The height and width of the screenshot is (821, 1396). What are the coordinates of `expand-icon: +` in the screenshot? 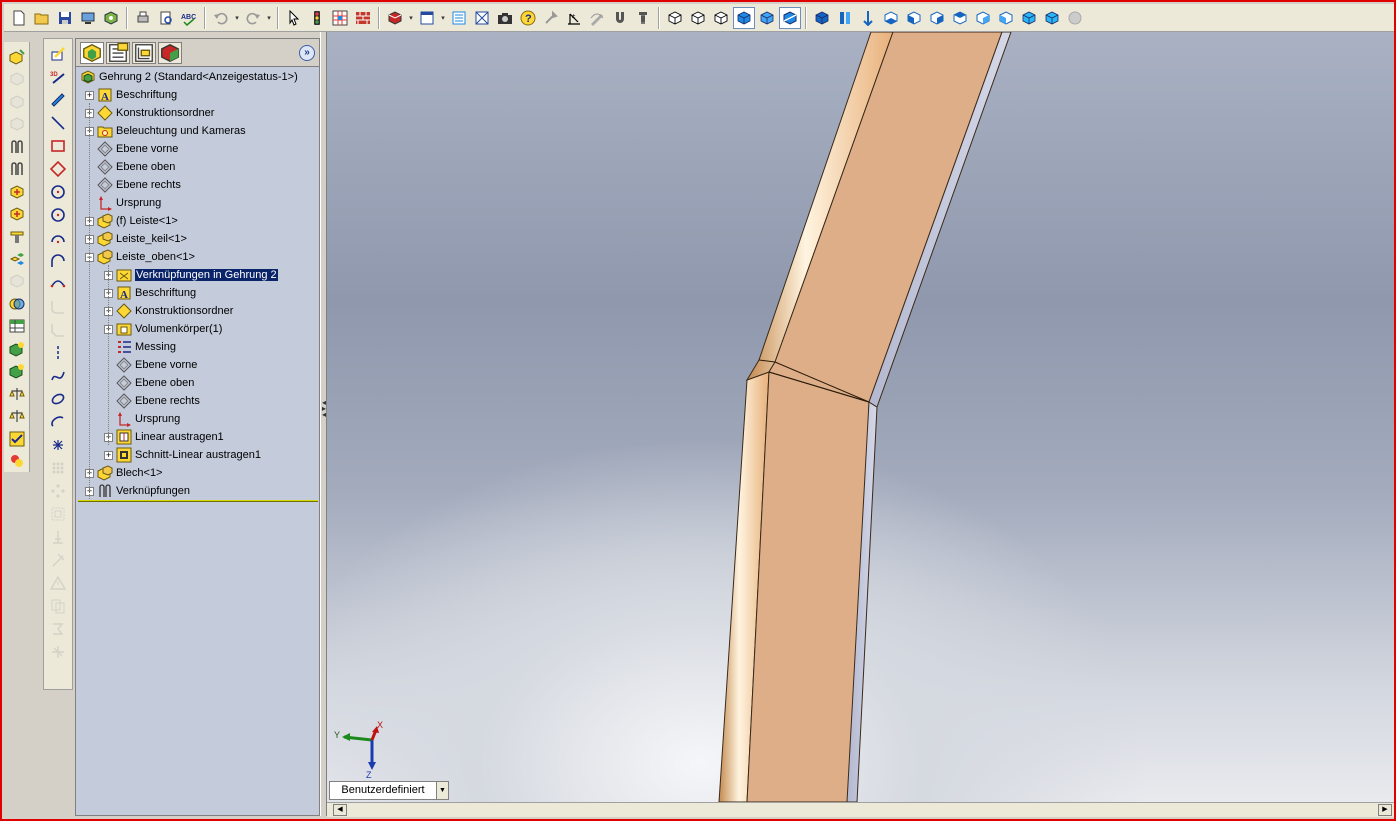 It's located at (108, 455).